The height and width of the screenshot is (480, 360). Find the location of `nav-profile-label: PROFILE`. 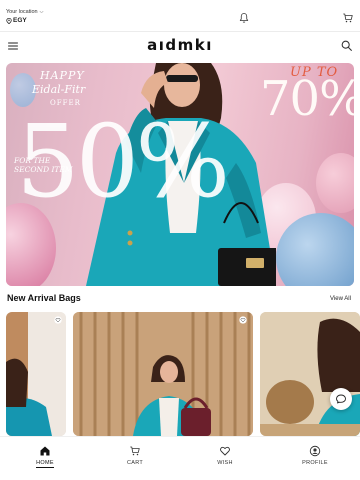

nav-profile-label: PROFILE is located at coordinates (315, 463).